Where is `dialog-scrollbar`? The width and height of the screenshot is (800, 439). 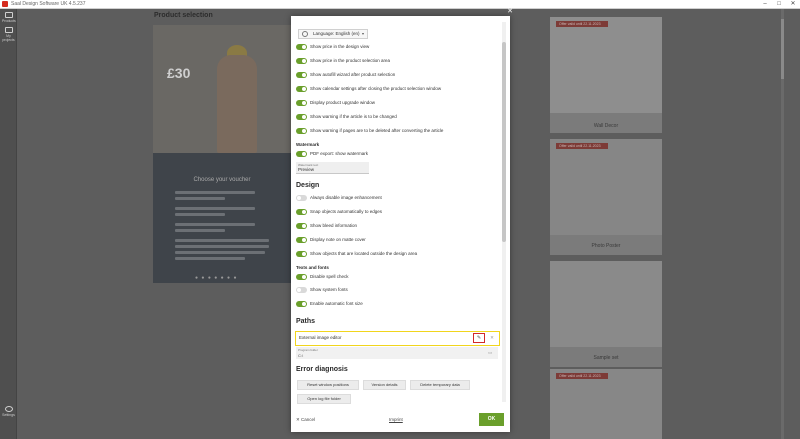 dialog-scrollbar is located at coordinates (504, 212).